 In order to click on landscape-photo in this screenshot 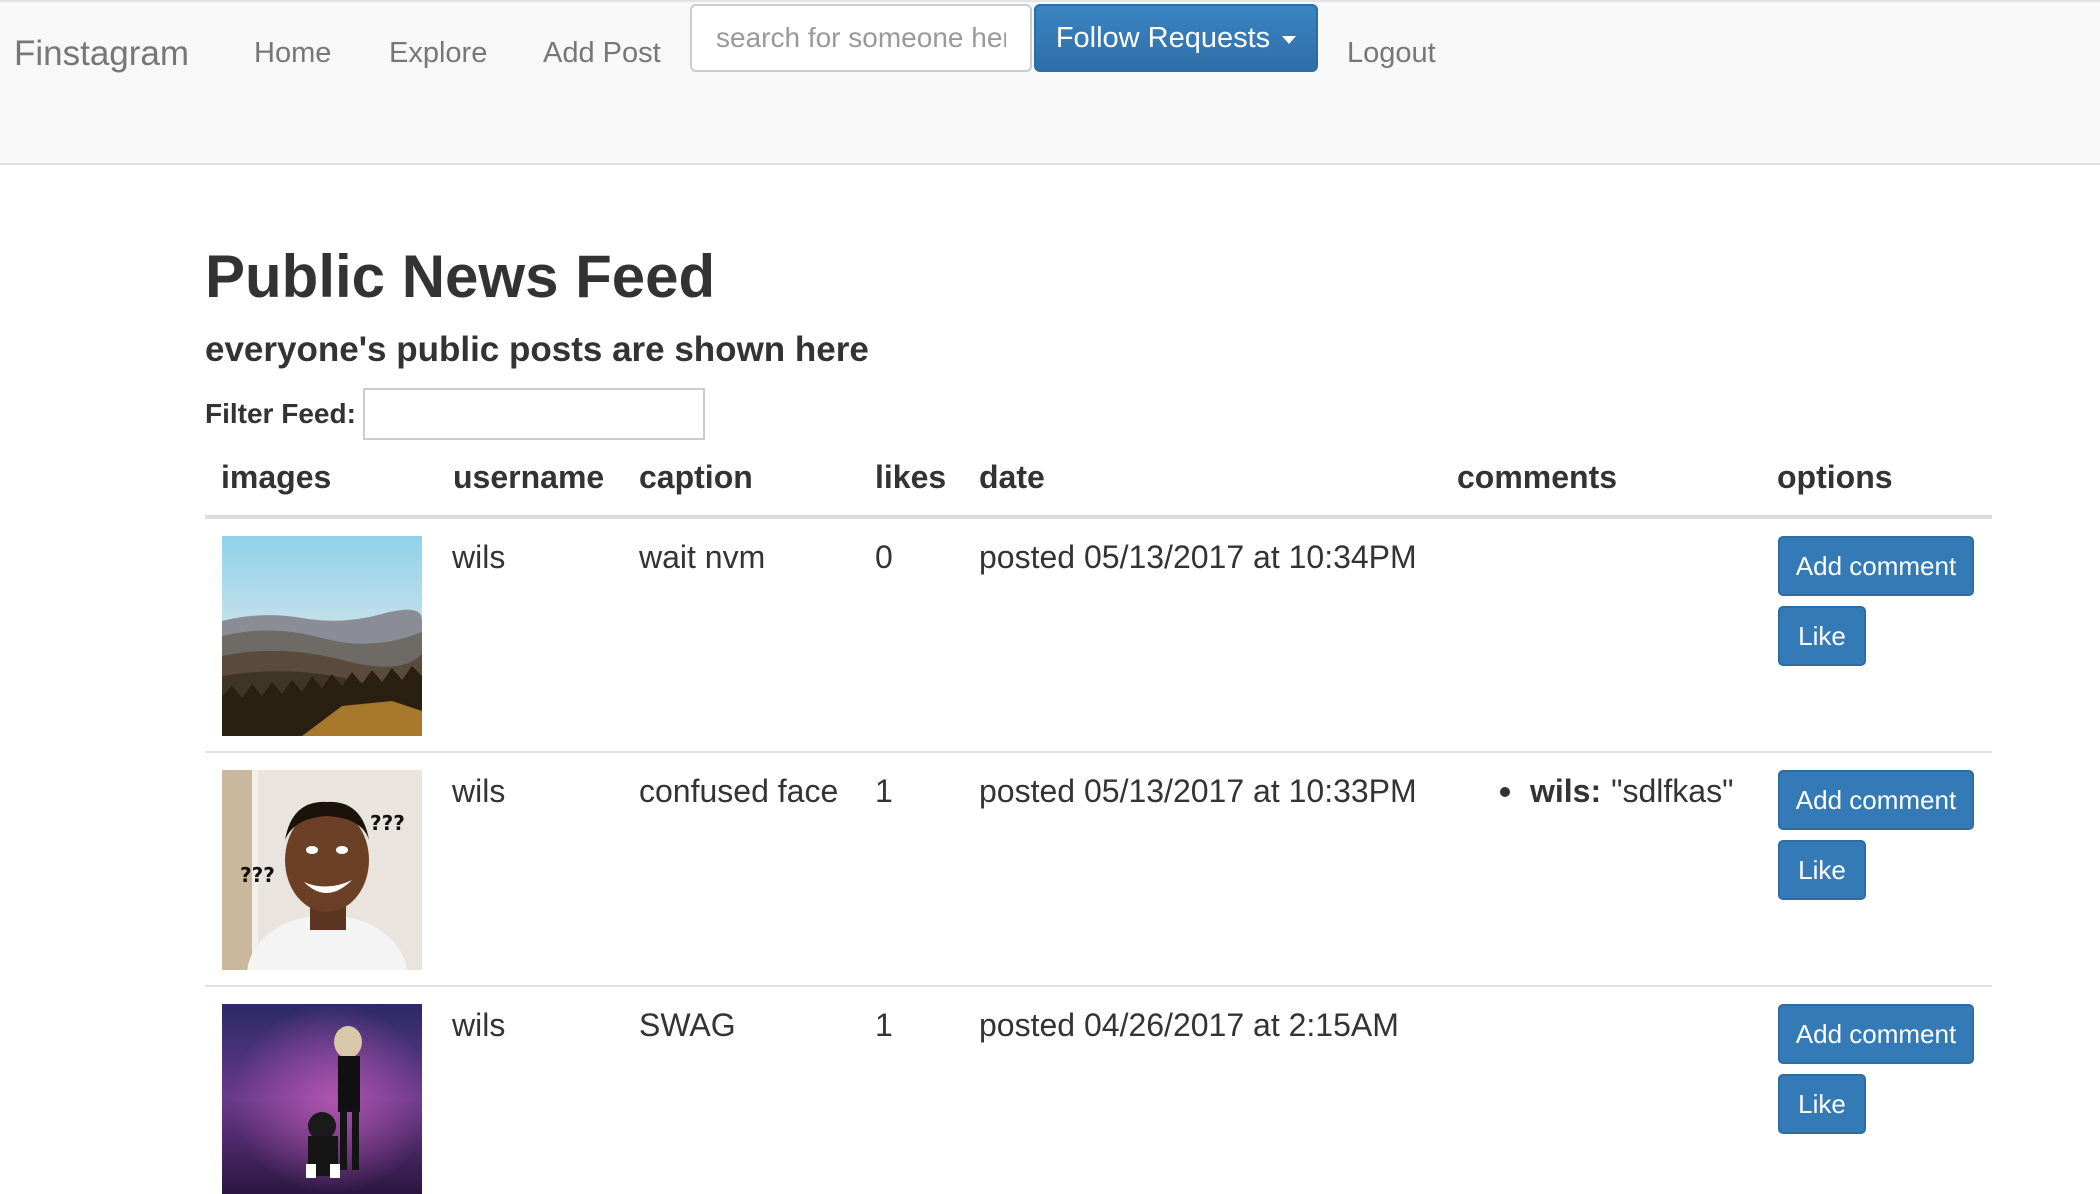, I will do `click(322, 636)`.